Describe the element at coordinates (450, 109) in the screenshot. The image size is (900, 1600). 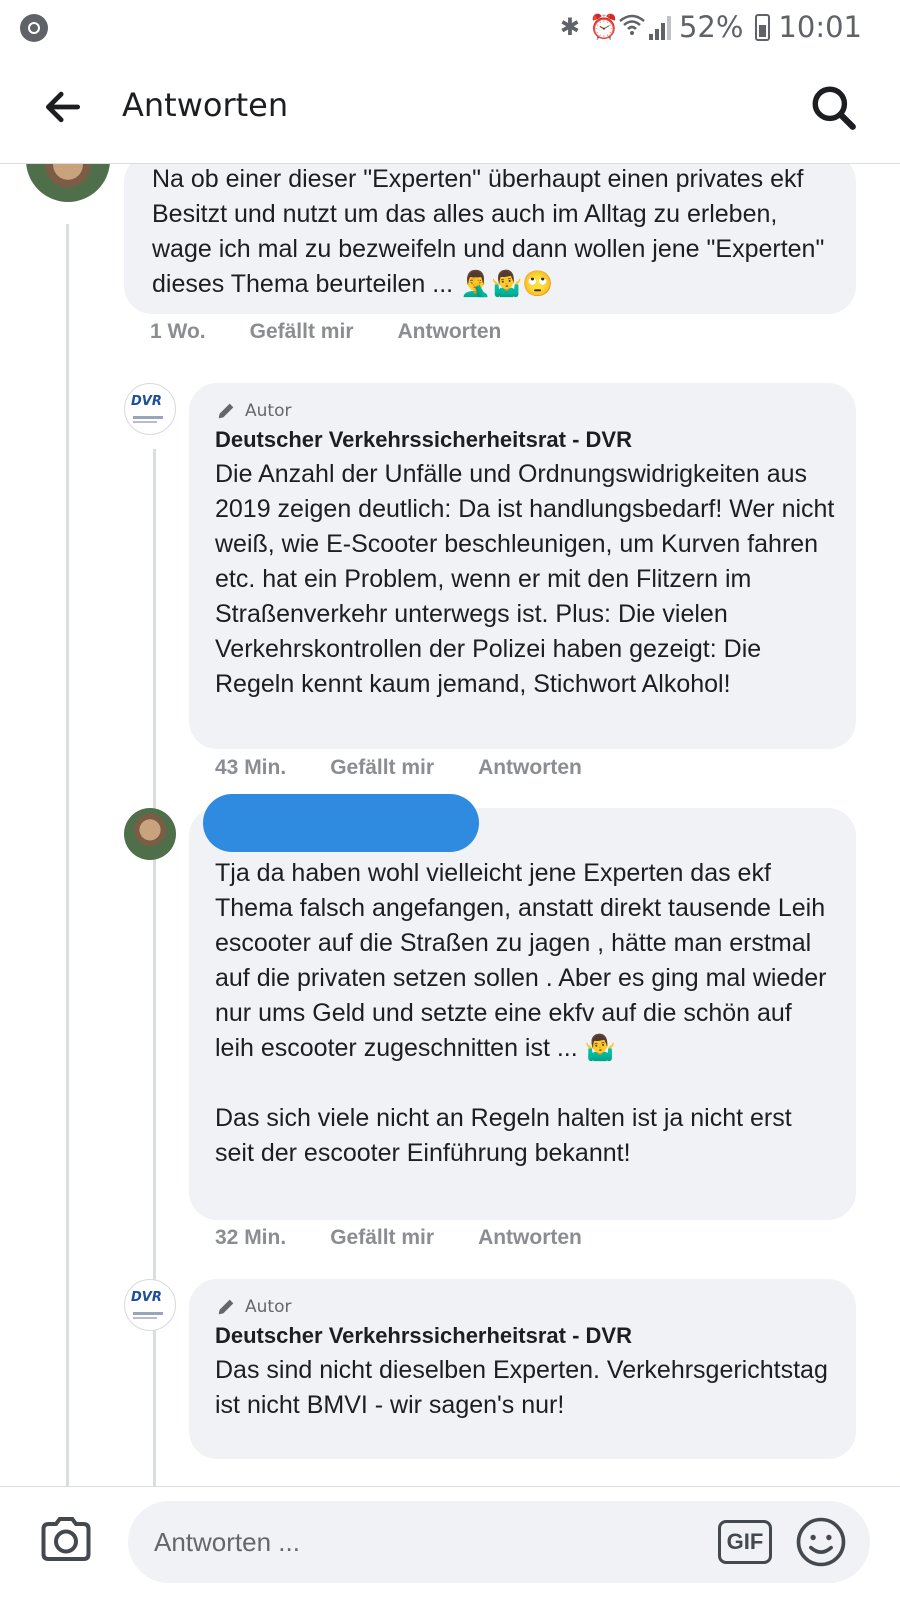
I see `app-bar: Antworten` at that location.